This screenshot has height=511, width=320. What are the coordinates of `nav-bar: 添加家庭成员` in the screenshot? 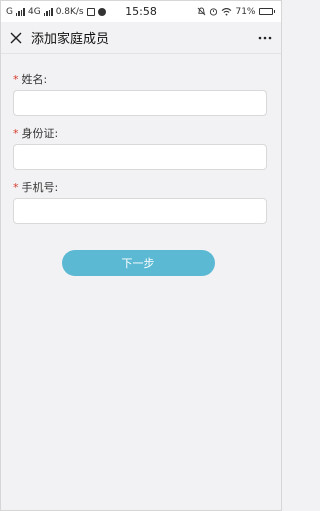 It's located at (141, 38).